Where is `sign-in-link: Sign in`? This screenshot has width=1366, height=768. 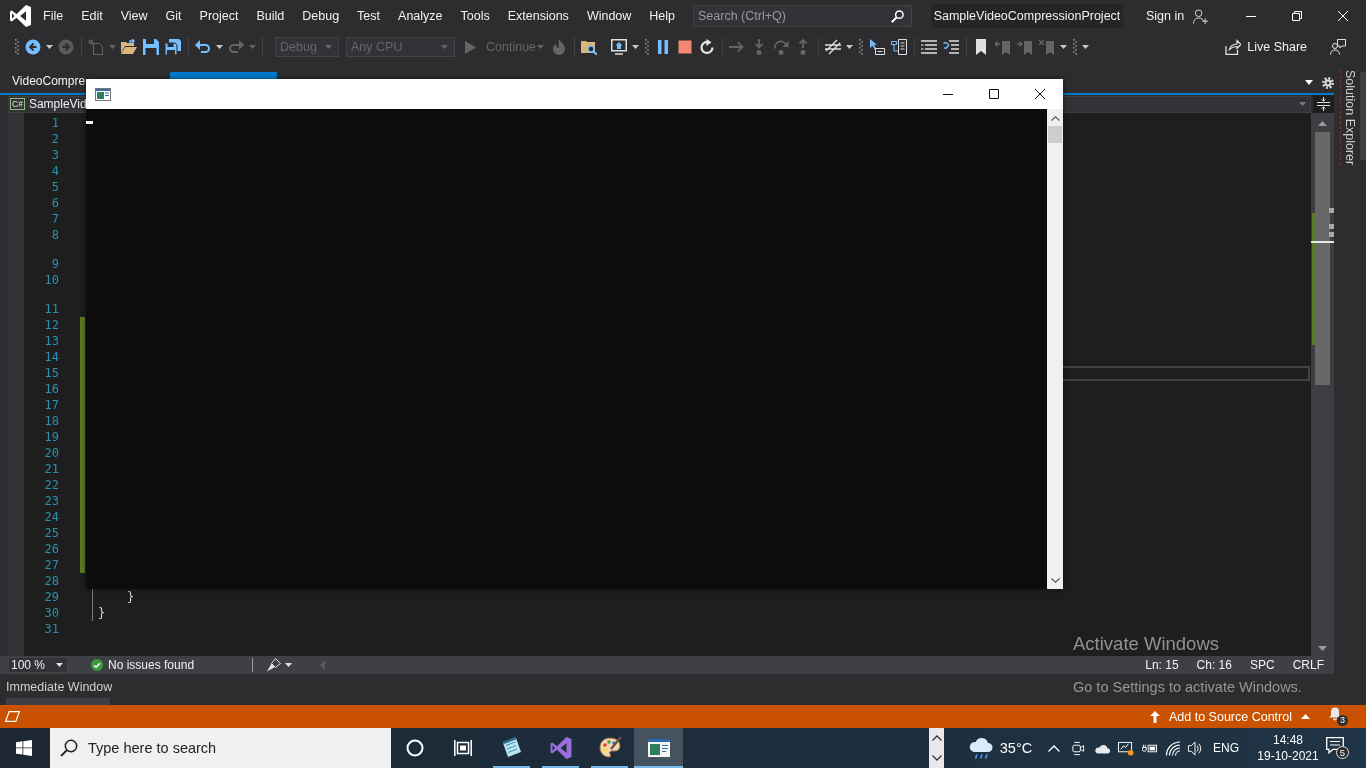
sign-in-link: Sign in is located at coordinates (1165, 16).